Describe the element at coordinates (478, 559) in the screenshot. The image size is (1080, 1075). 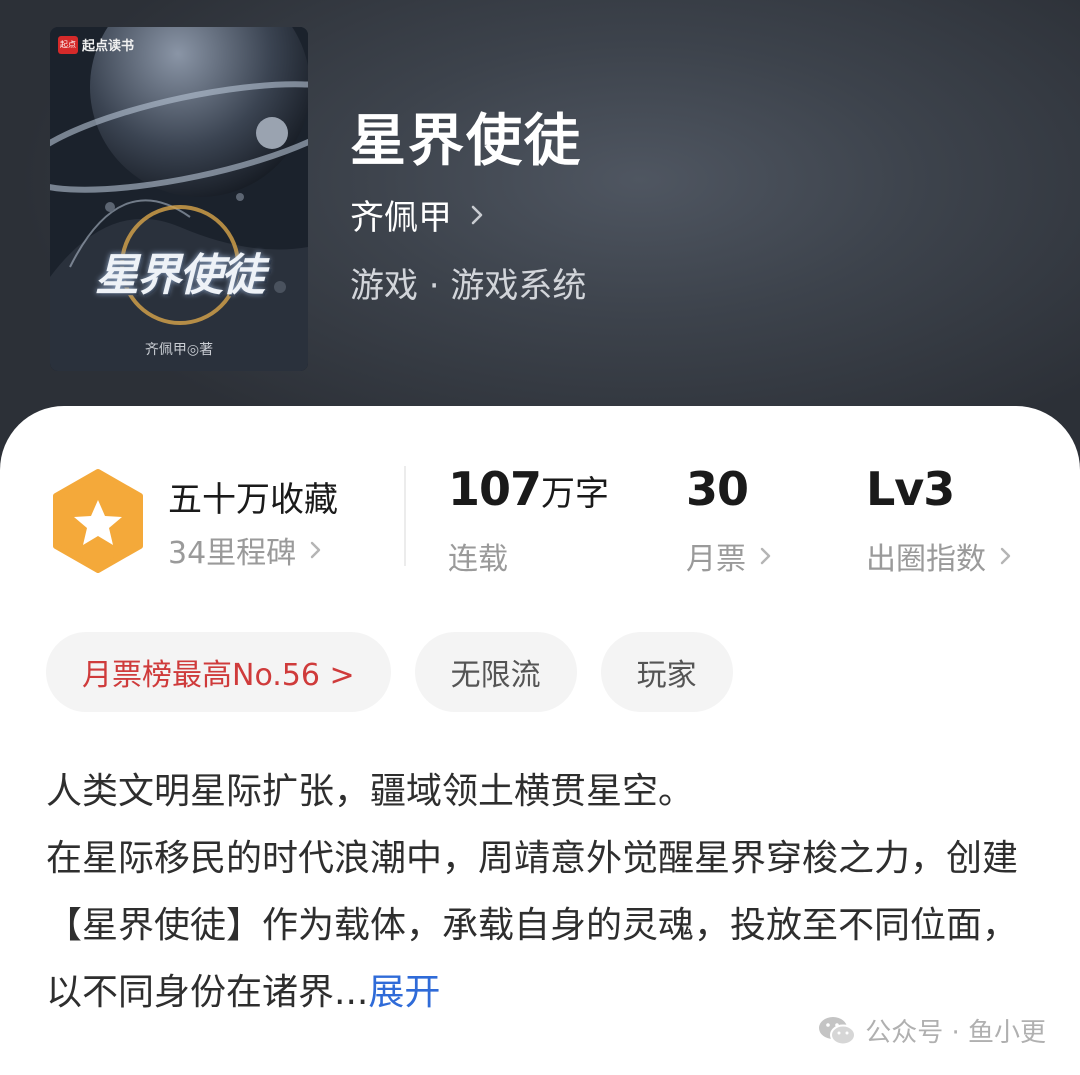
I see `serial-status: 连载` at that location.